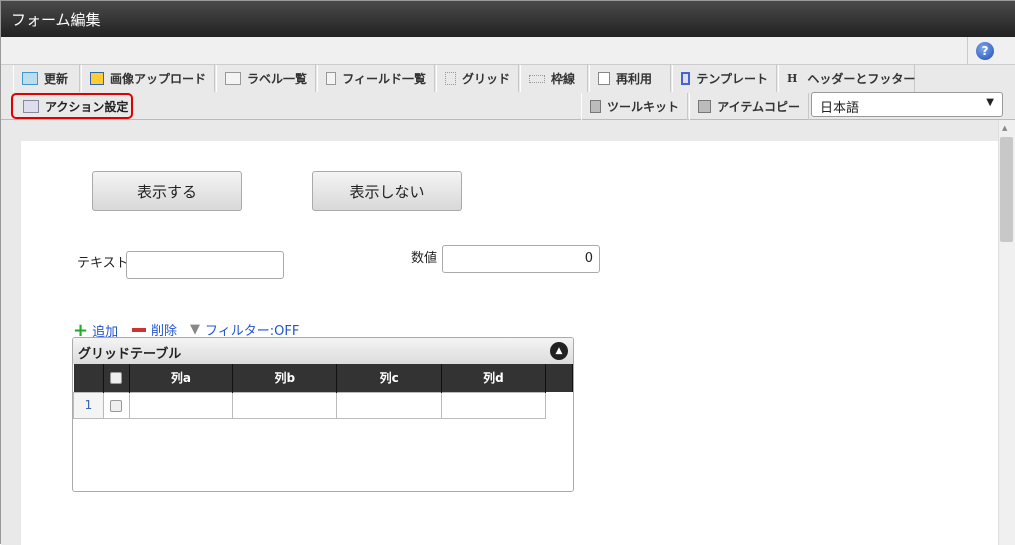 The width and height of the screenshot is (1015, 545). I want to click on header-icon: H, so click(792, 78).